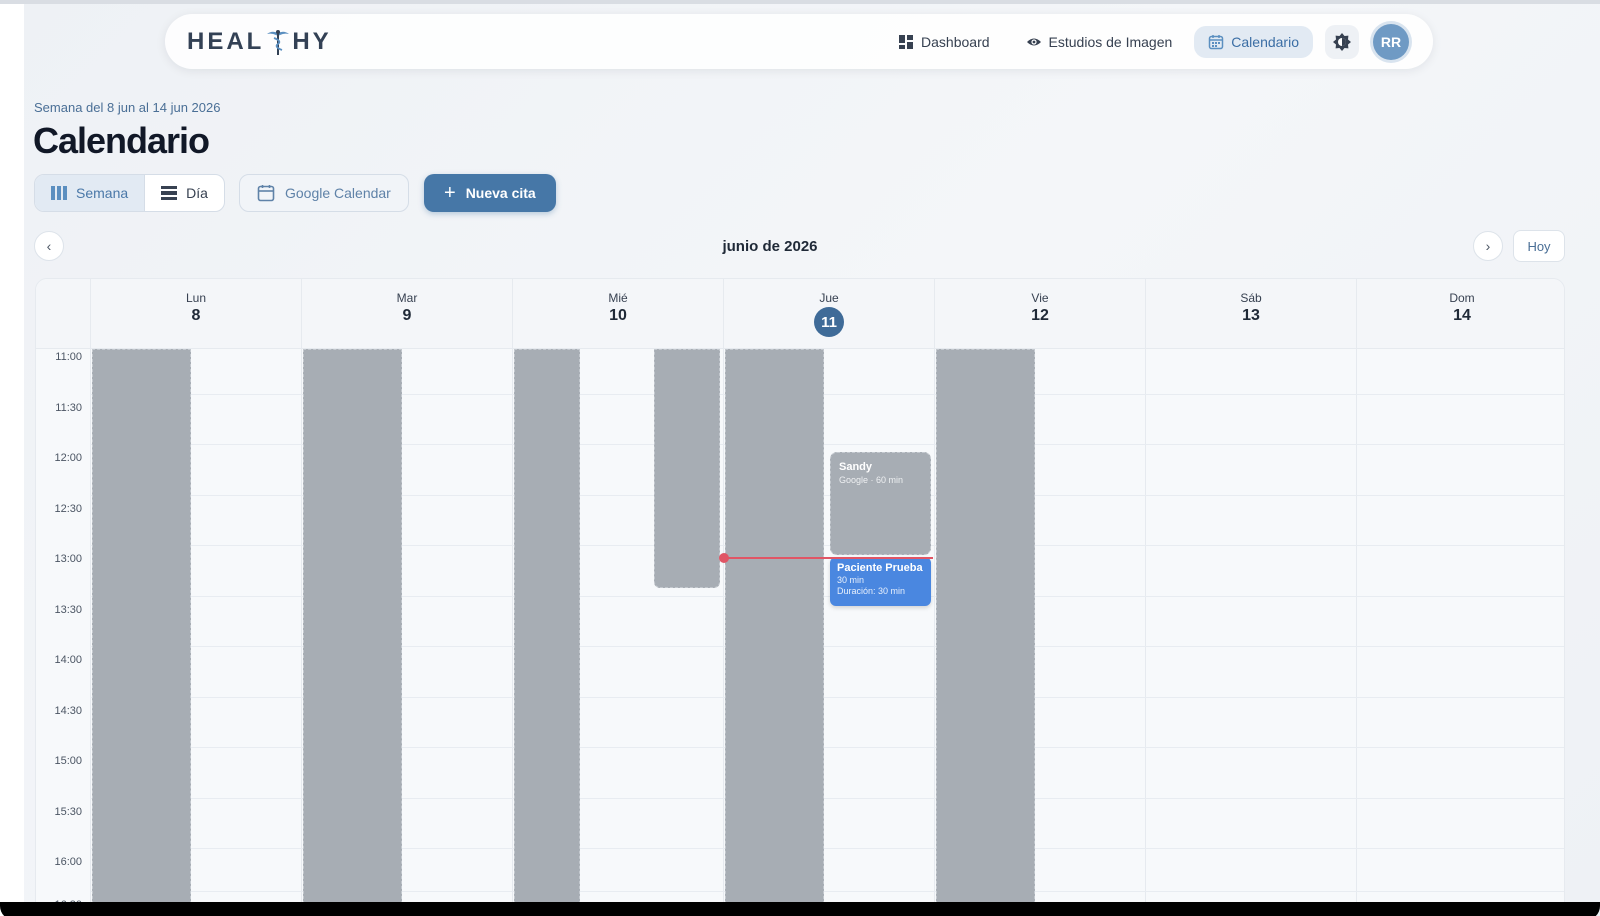 Image resolution: width=1600 pixels, height=916 pixels. I want to click on view-toggle: Semana Día, so click(129, 193).